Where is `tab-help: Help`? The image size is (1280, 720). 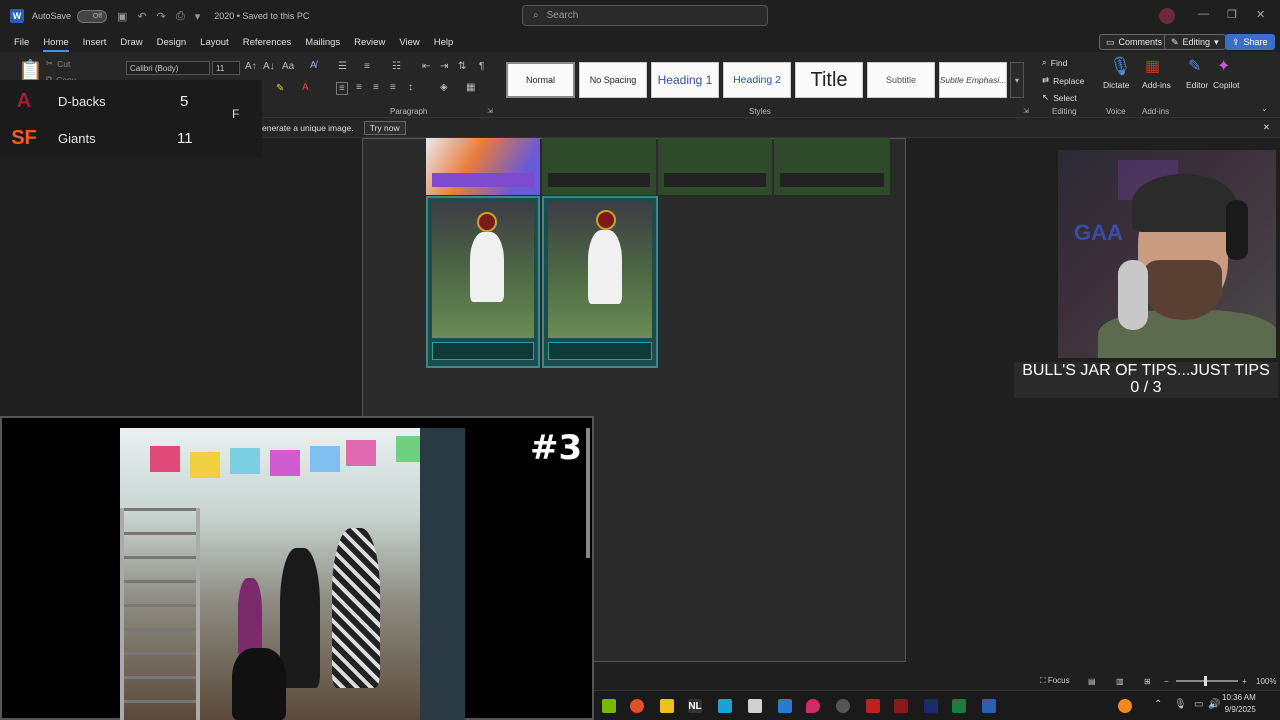
tab-help: Help is located at coordinates (444, 42).